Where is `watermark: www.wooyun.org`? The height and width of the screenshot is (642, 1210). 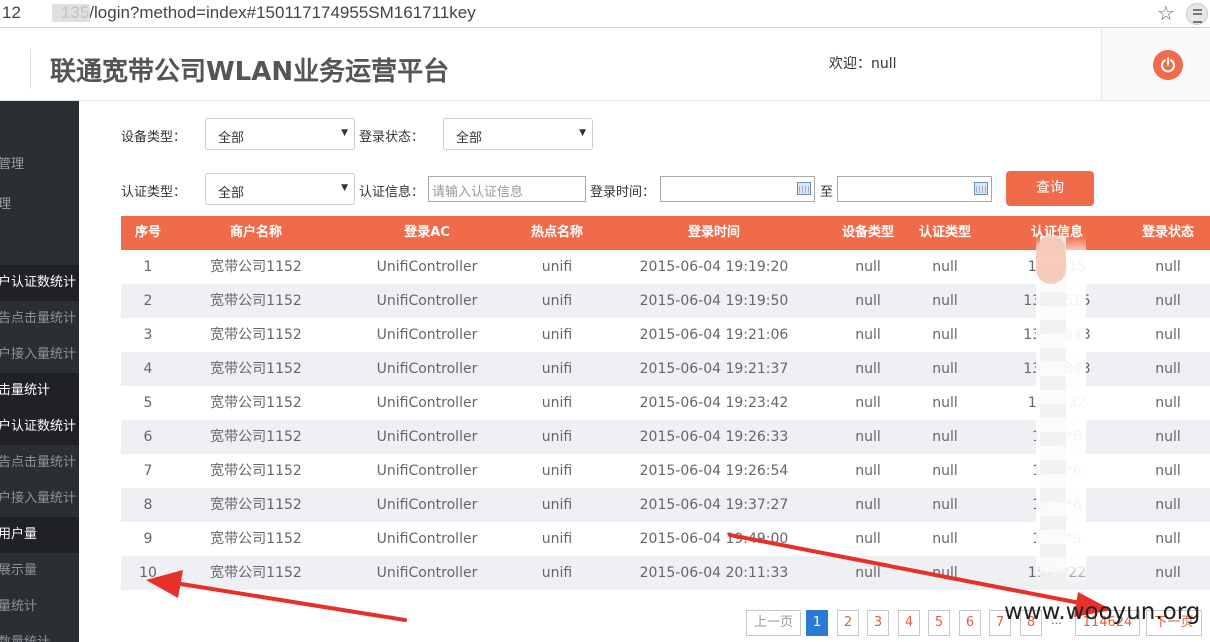
watermark: www.wooyun.org is located at coordinates (1102, 612).